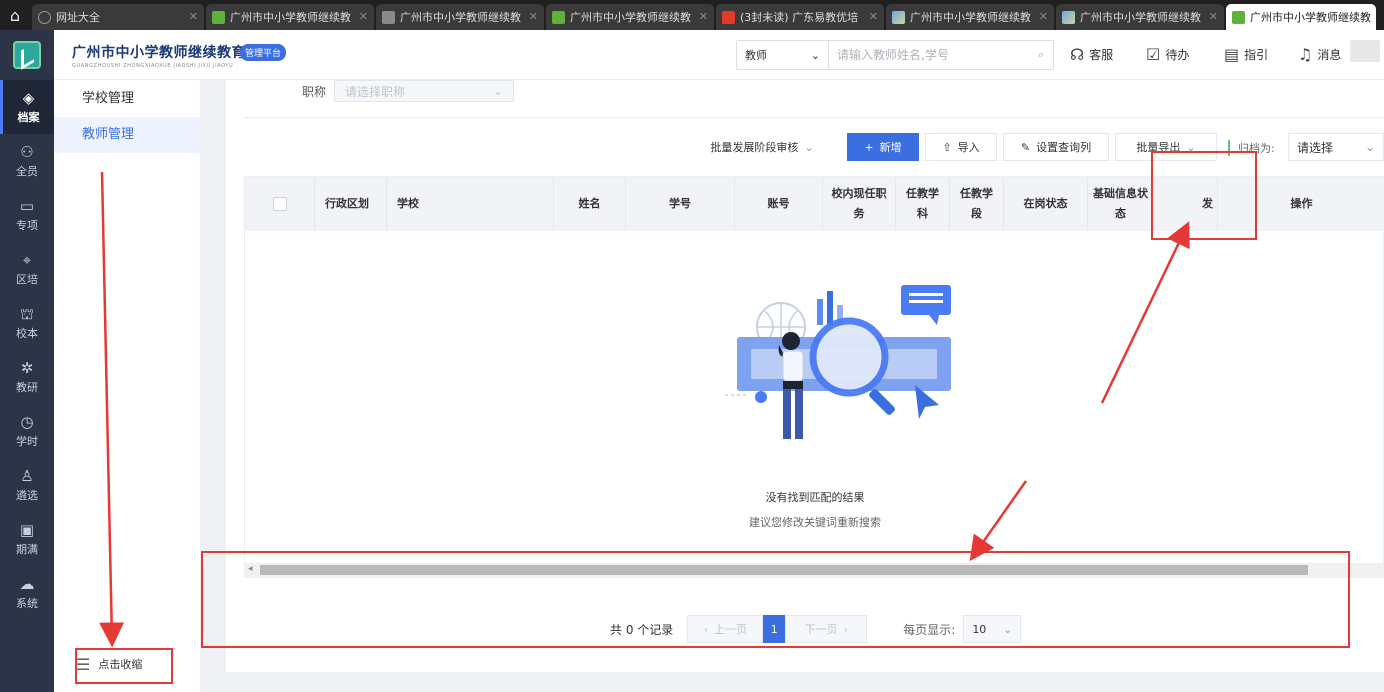  What do you see at coordinates (28, 117) in the screenshot?
I see `nav-label: 档案` at bounding box center [28, 117].